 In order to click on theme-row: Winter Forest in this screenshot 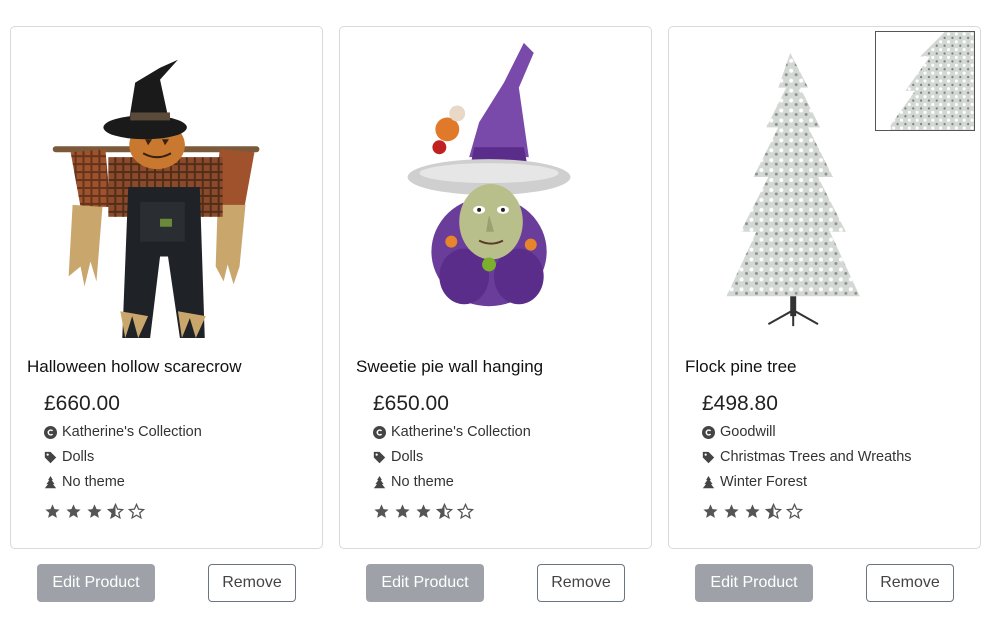, I will do `click(754, 482)`.